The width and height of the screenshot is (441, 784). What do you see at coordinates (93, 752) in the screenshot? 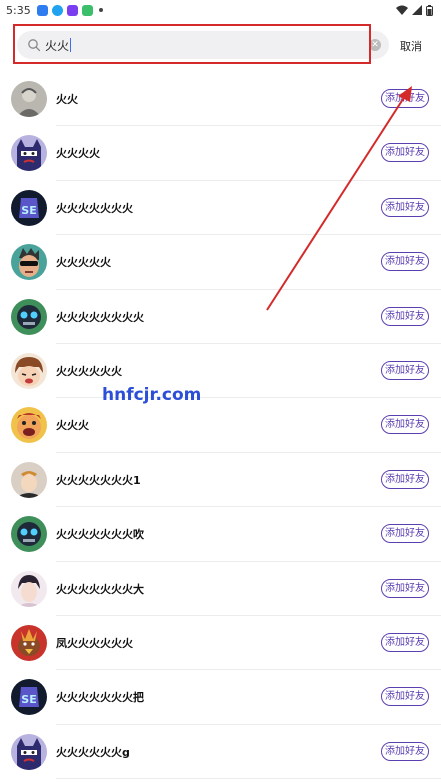
I see `user-name: 火火火火火火g` at bounding box center [93, 752].